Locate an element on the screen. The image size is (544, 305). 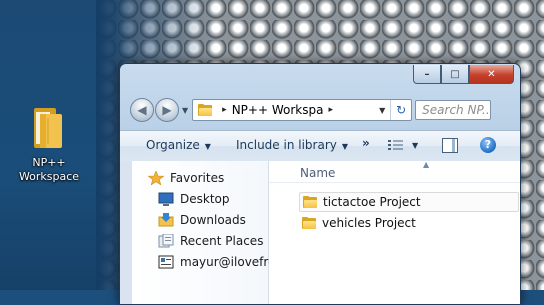
command-bar: Organize ▼ Include in library ▼ » ▼ ? is located at coordinates (320, 146).